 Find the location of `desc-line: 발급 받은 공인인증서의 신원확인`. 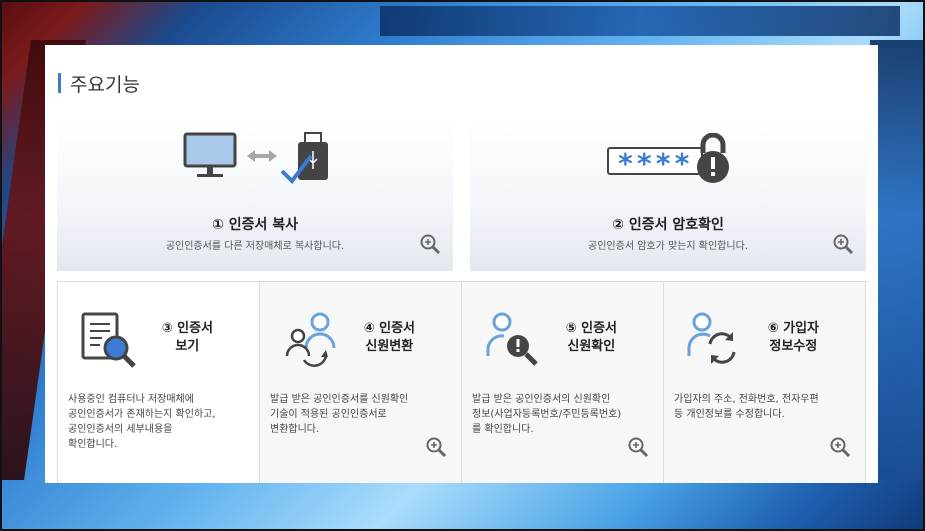

desc-line: 발급 받은 공인인증서의 신원확인 is located at coordinates (541, 399).